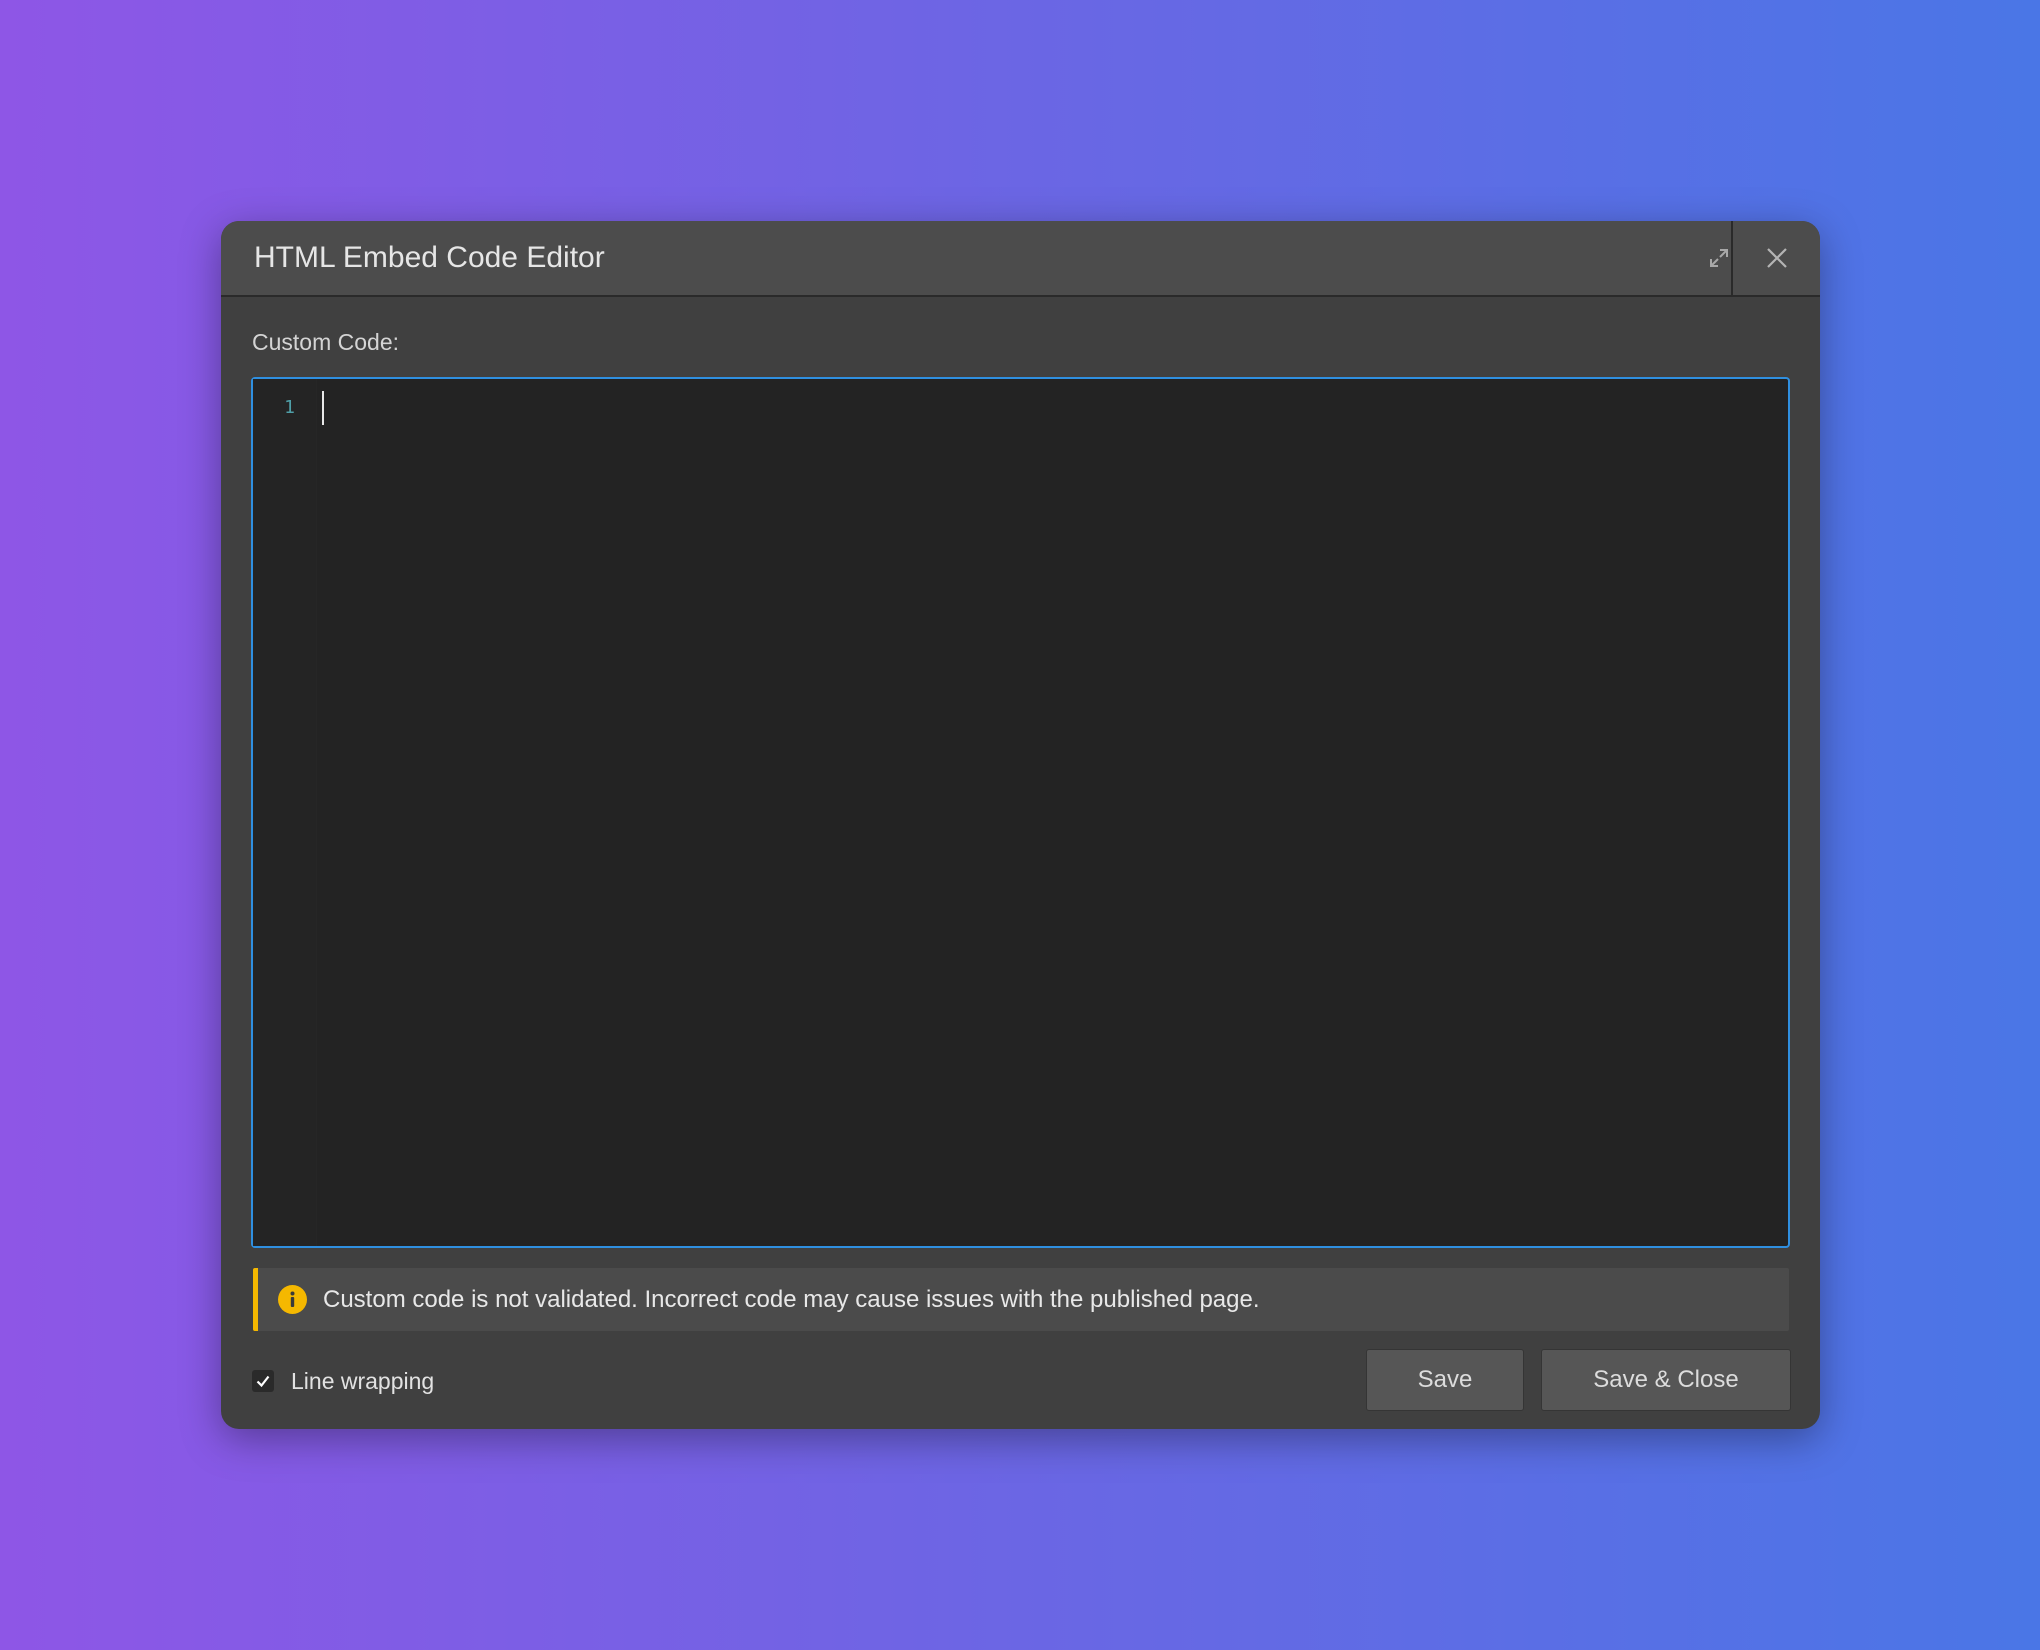 The image size is (2040, 1650). I want to click on close-button, so click(1776, 258).